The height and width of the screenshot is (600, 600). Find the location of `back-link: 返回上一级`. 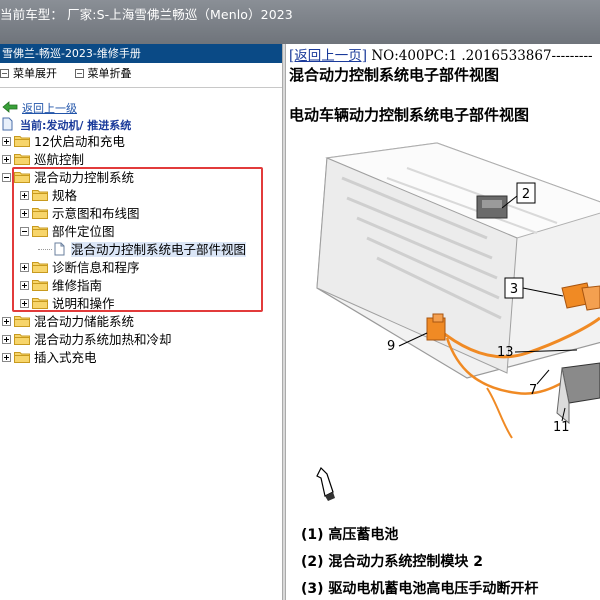

back-link: 返回上一级 is located at coordinates (49, 108).